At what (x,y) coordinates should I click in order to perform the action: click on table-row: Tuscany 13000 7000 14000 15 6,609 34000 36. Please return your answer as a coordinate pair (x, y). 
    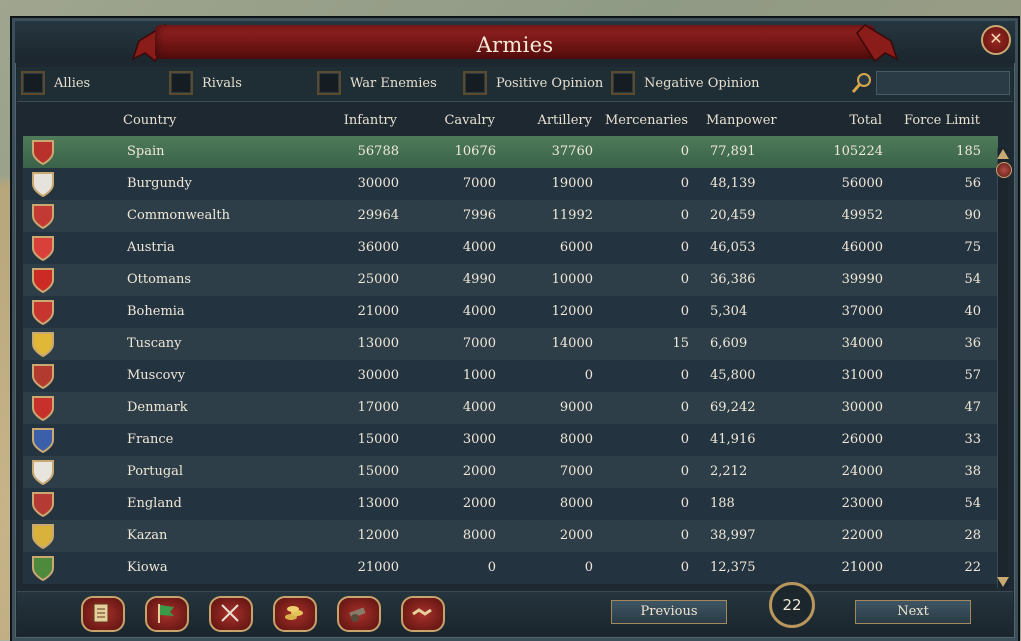
    Looking at the image, I should click on (510, 344).